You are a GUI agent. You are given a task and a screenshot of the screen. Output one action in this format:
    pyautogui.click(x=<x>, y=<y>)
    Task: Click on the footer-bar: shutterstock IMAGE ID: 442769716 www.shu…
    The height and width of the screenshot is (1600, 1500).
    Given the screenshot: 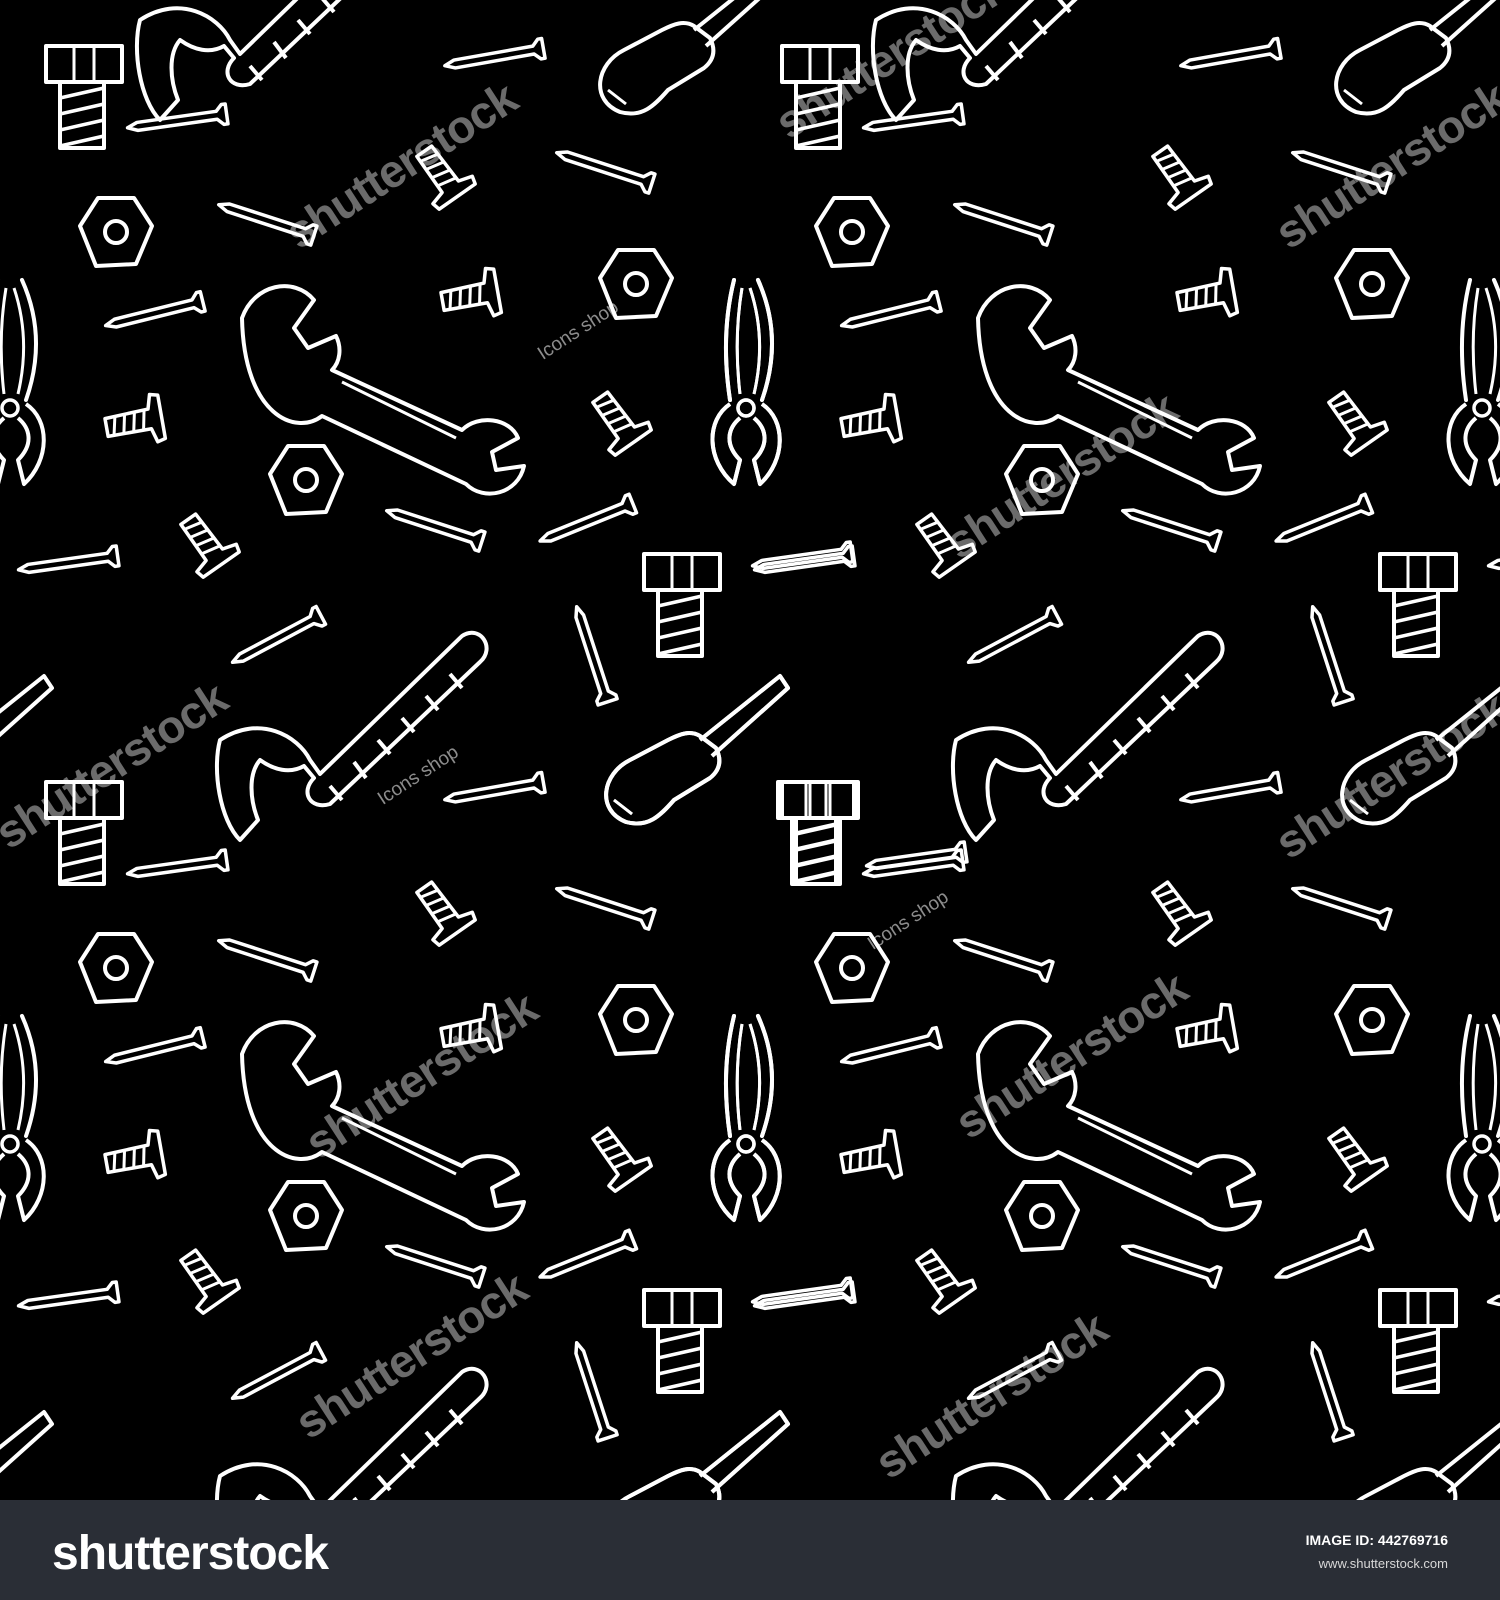 What is the action you would take?
    pyautogui.click(x=750, y=1550)
    